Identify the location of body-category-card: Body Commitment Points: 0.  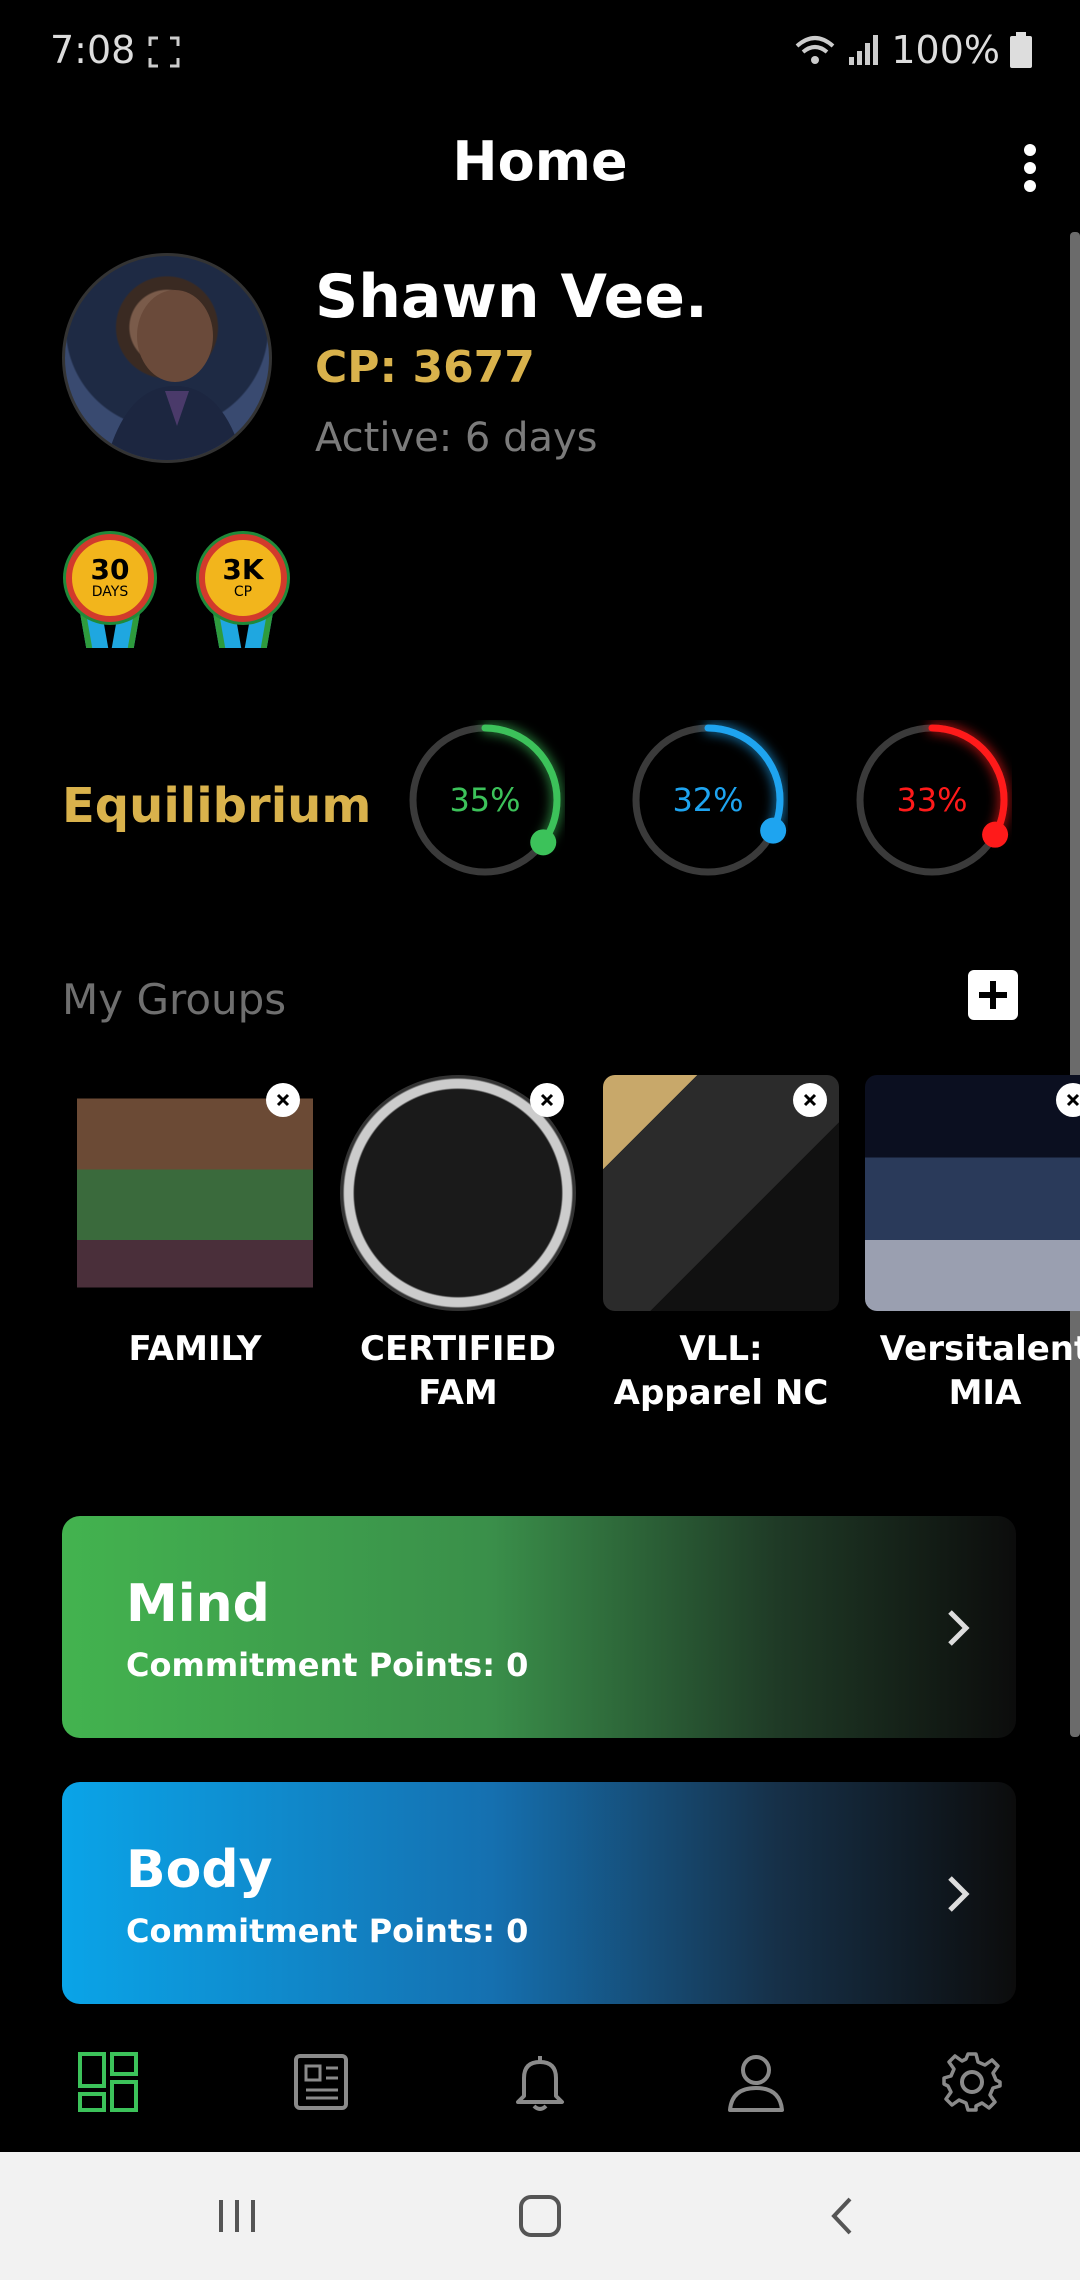
(539, 1893).